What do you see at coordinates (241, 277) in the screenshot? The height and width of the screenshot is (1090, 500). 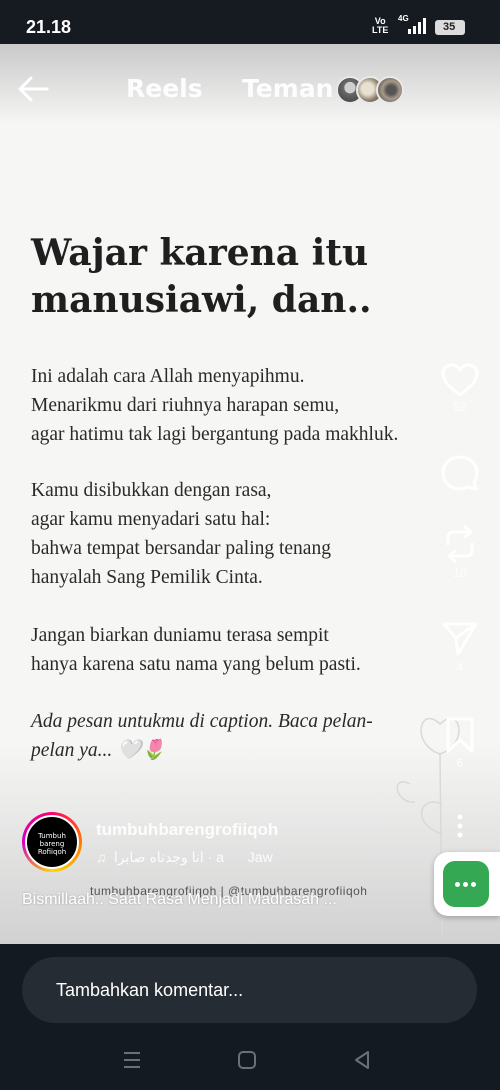 I see `post-headline: Wajar karena itu manusiawi, dan..` at bounding box center [241, 277].